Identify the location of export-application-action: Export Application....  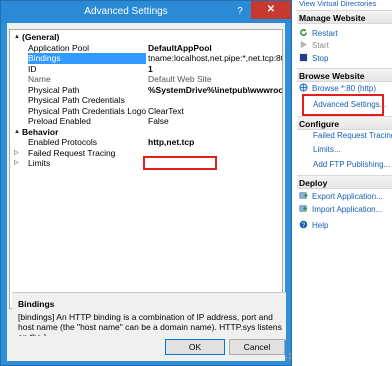
(341, 197).